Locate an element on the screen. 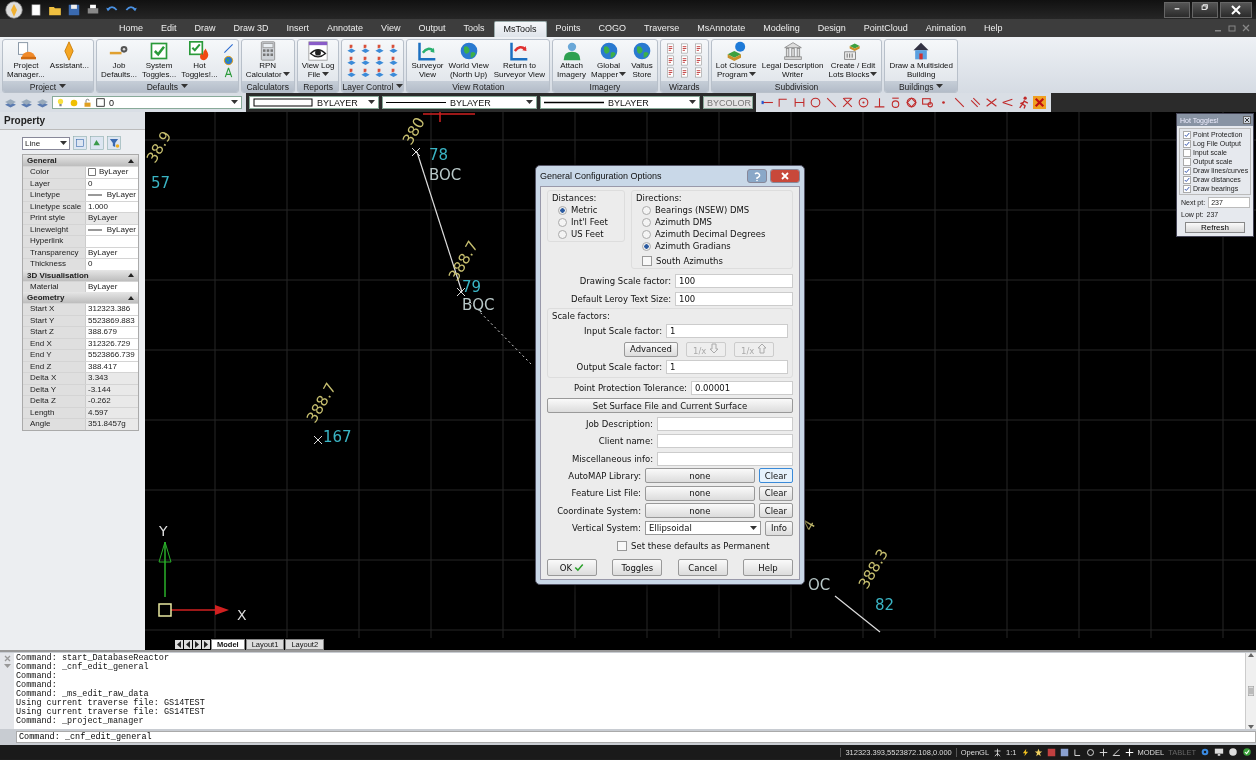 The image size is (1256, 760). ribbon-button: Draw a Multisided Building is located at coordinates (921, 60).